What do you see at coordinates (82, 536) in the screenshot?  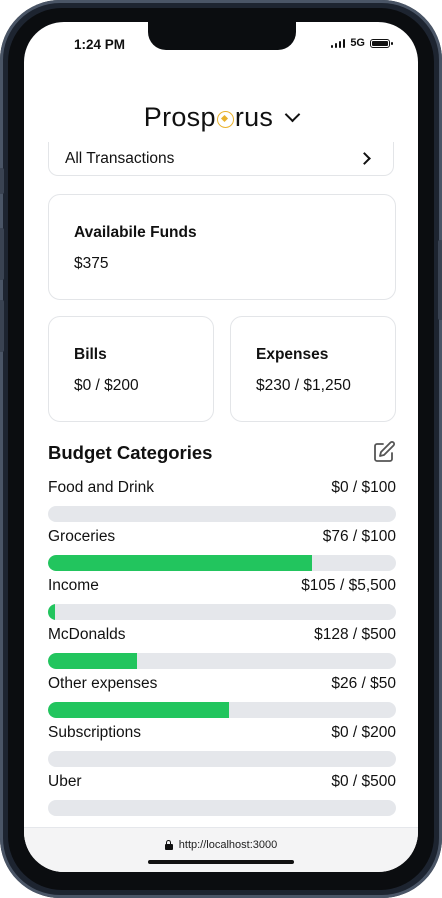 I see `category-name: Groceries` at bounding box center [82, 536].